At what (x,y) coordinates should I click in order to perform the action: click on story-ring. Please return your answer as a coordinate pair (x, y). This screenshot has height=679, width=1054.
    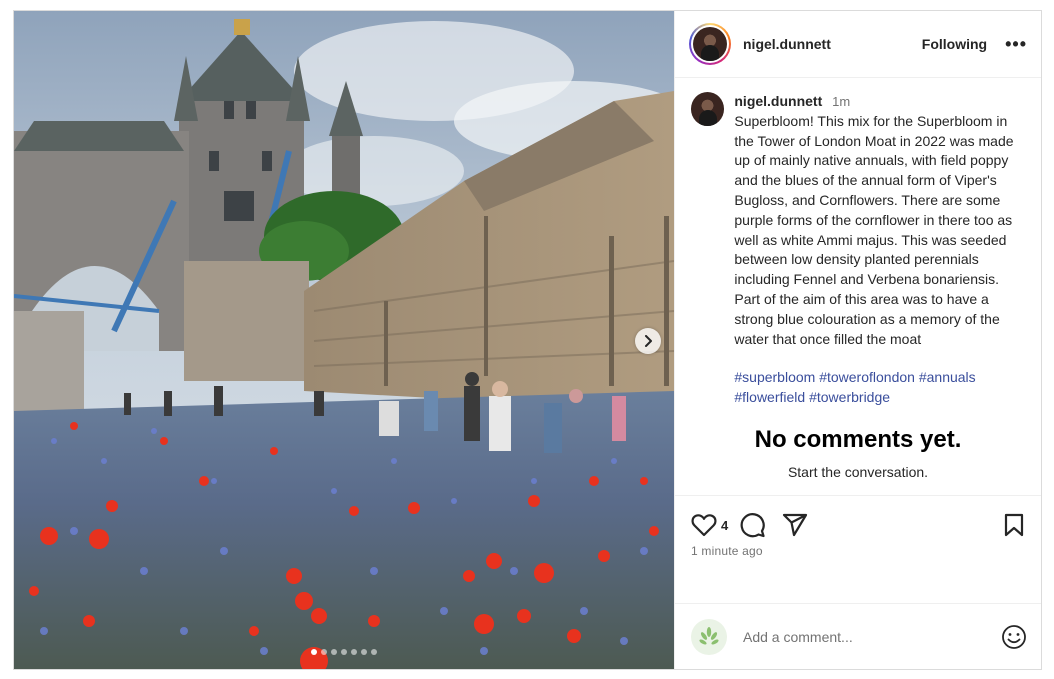
    Looking at the image, I should click on (710, 44).